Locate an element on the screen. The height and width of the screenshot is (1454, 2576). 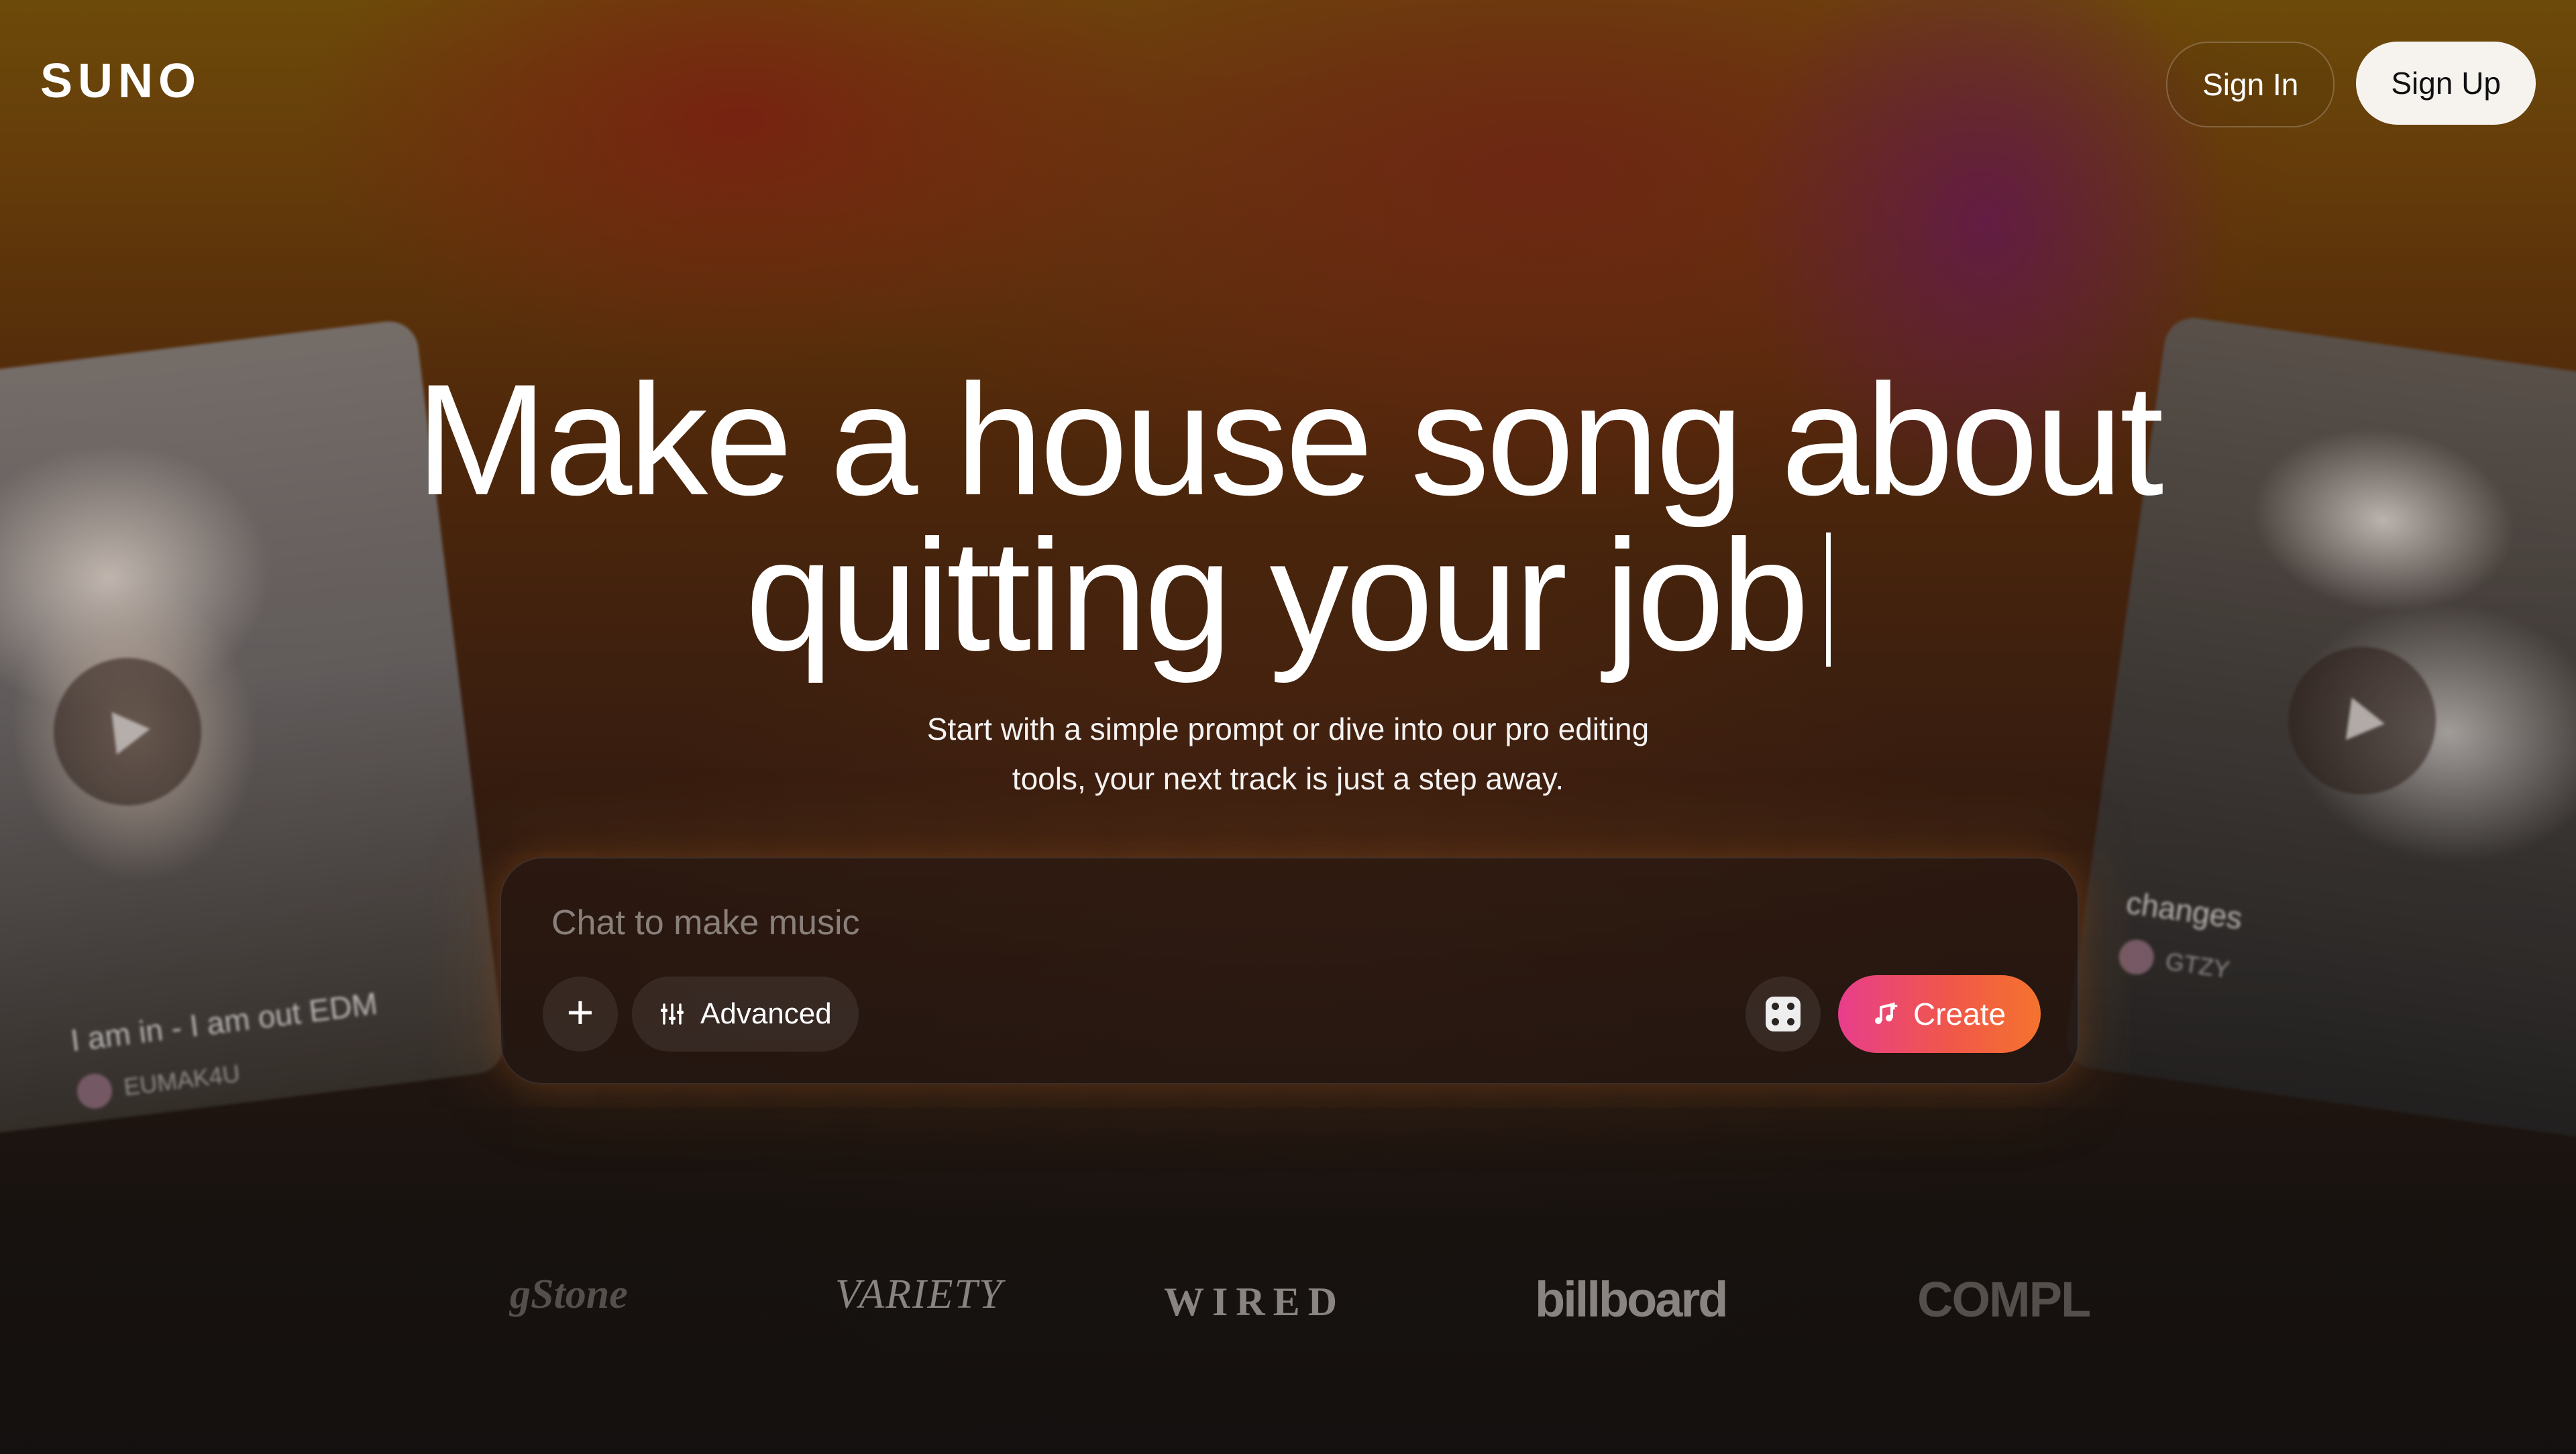
variety-logo: VARIETY is located at coordinates (919, 1294).